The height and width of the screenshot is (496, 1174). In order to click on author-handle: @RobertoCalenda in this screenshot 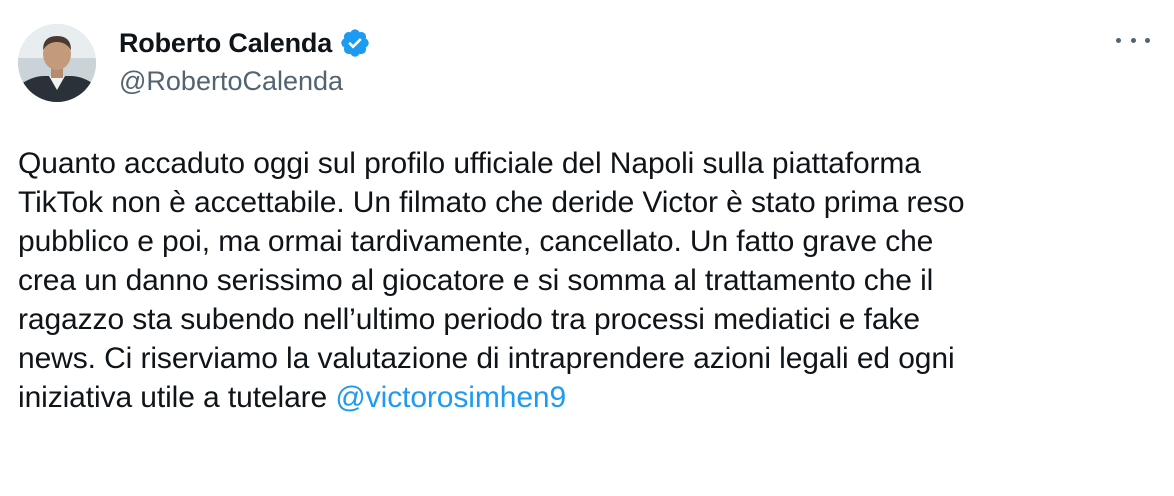, I will do `click(245, 81)`.